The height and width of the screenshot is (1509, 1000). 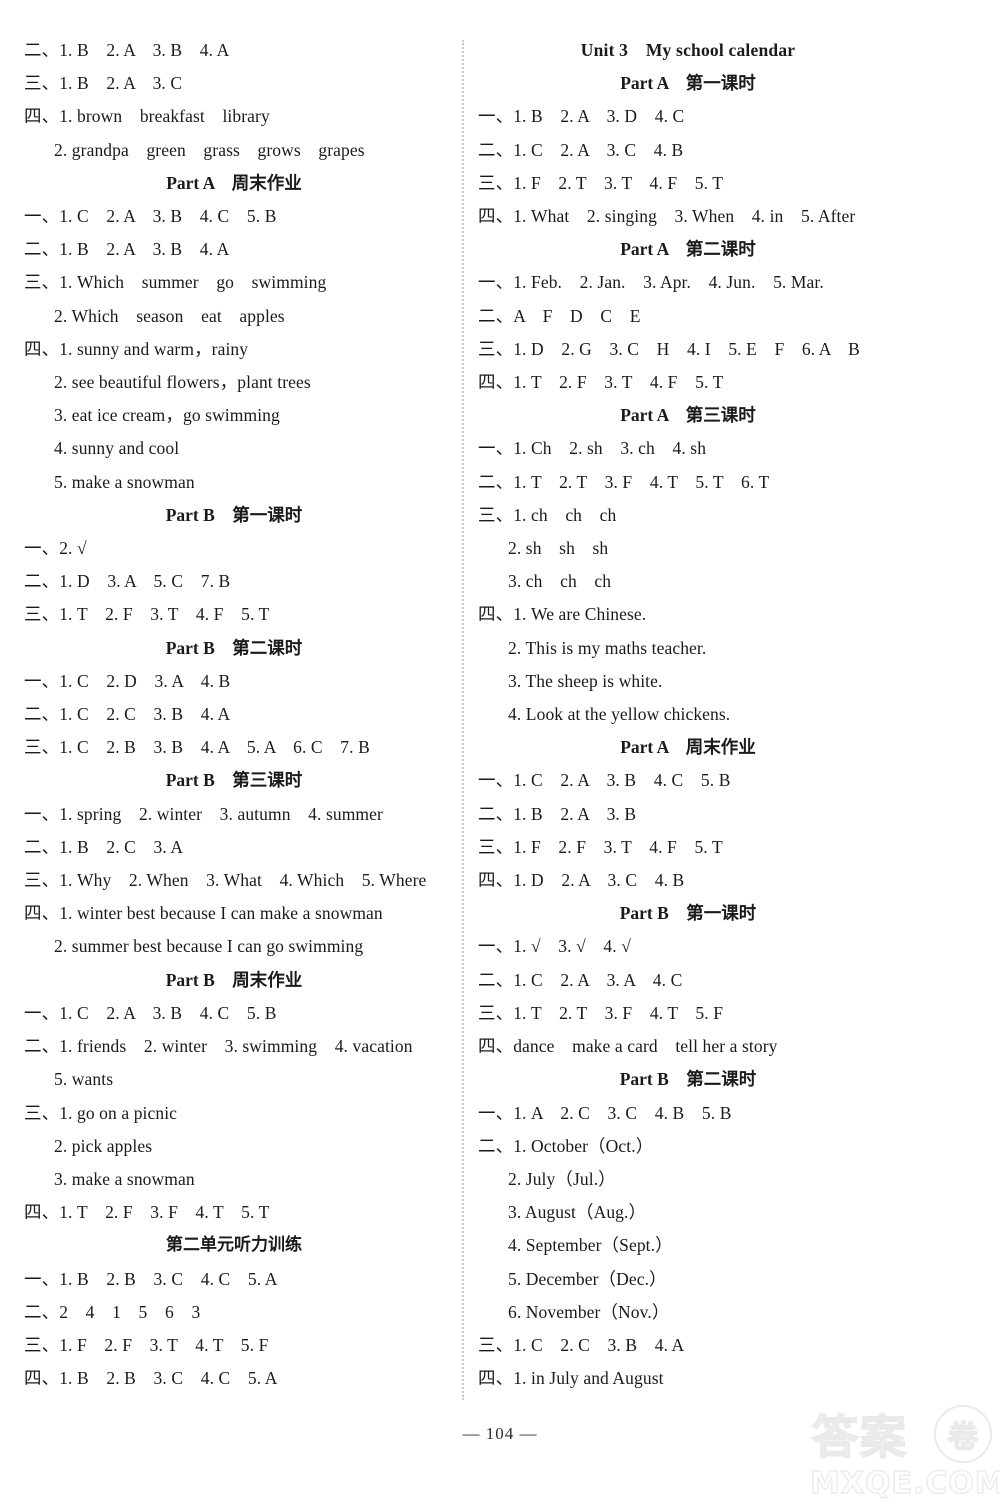 I want to click on answer-line: 四、1. B 2. B 3. C 4. C 5. A, so click(x=151, y=1378).